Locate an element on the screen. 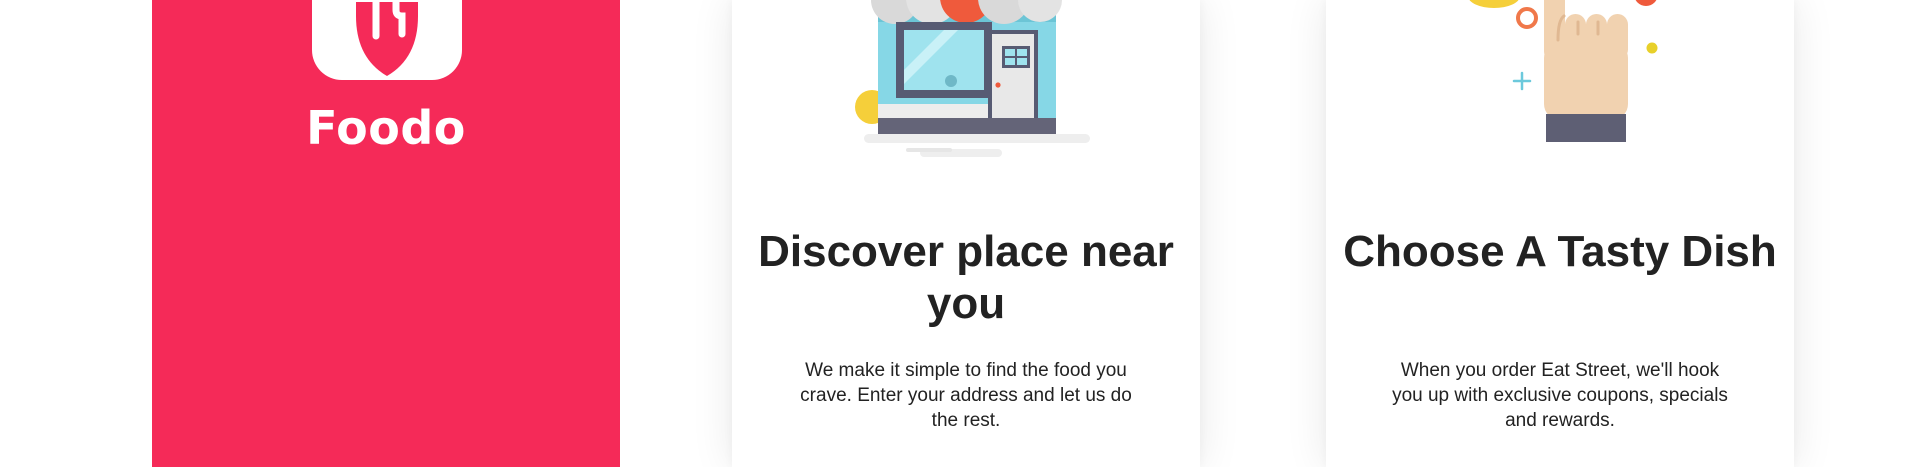 This screenshot has width=1920, height=467. onboarding-title: Discover place near you is located at coordinates (966, 277).